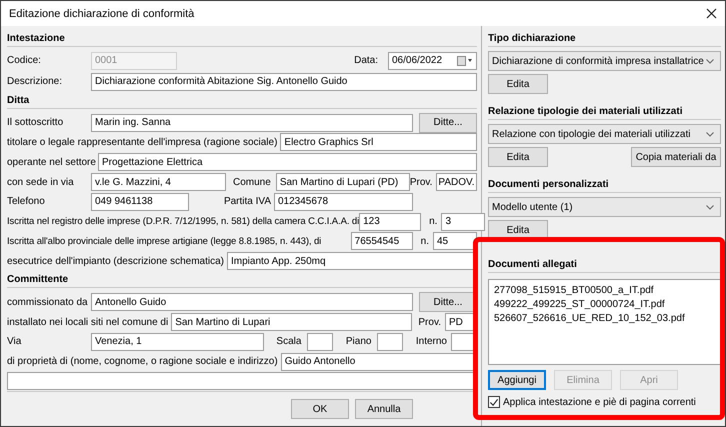 The image size is (726, 427). What do you see at coordinates (711, 13) in the screenshot?
I see `close-icon` at bounding box center [711, 13].